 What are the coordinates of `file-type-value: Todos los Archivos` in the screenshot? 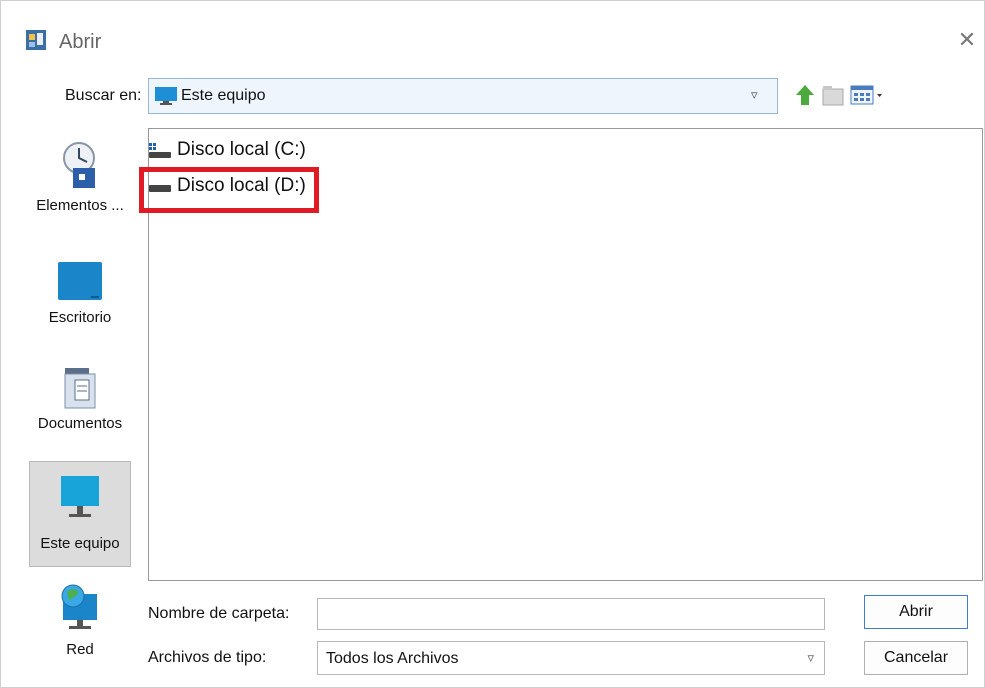 It's located at (392, 658).